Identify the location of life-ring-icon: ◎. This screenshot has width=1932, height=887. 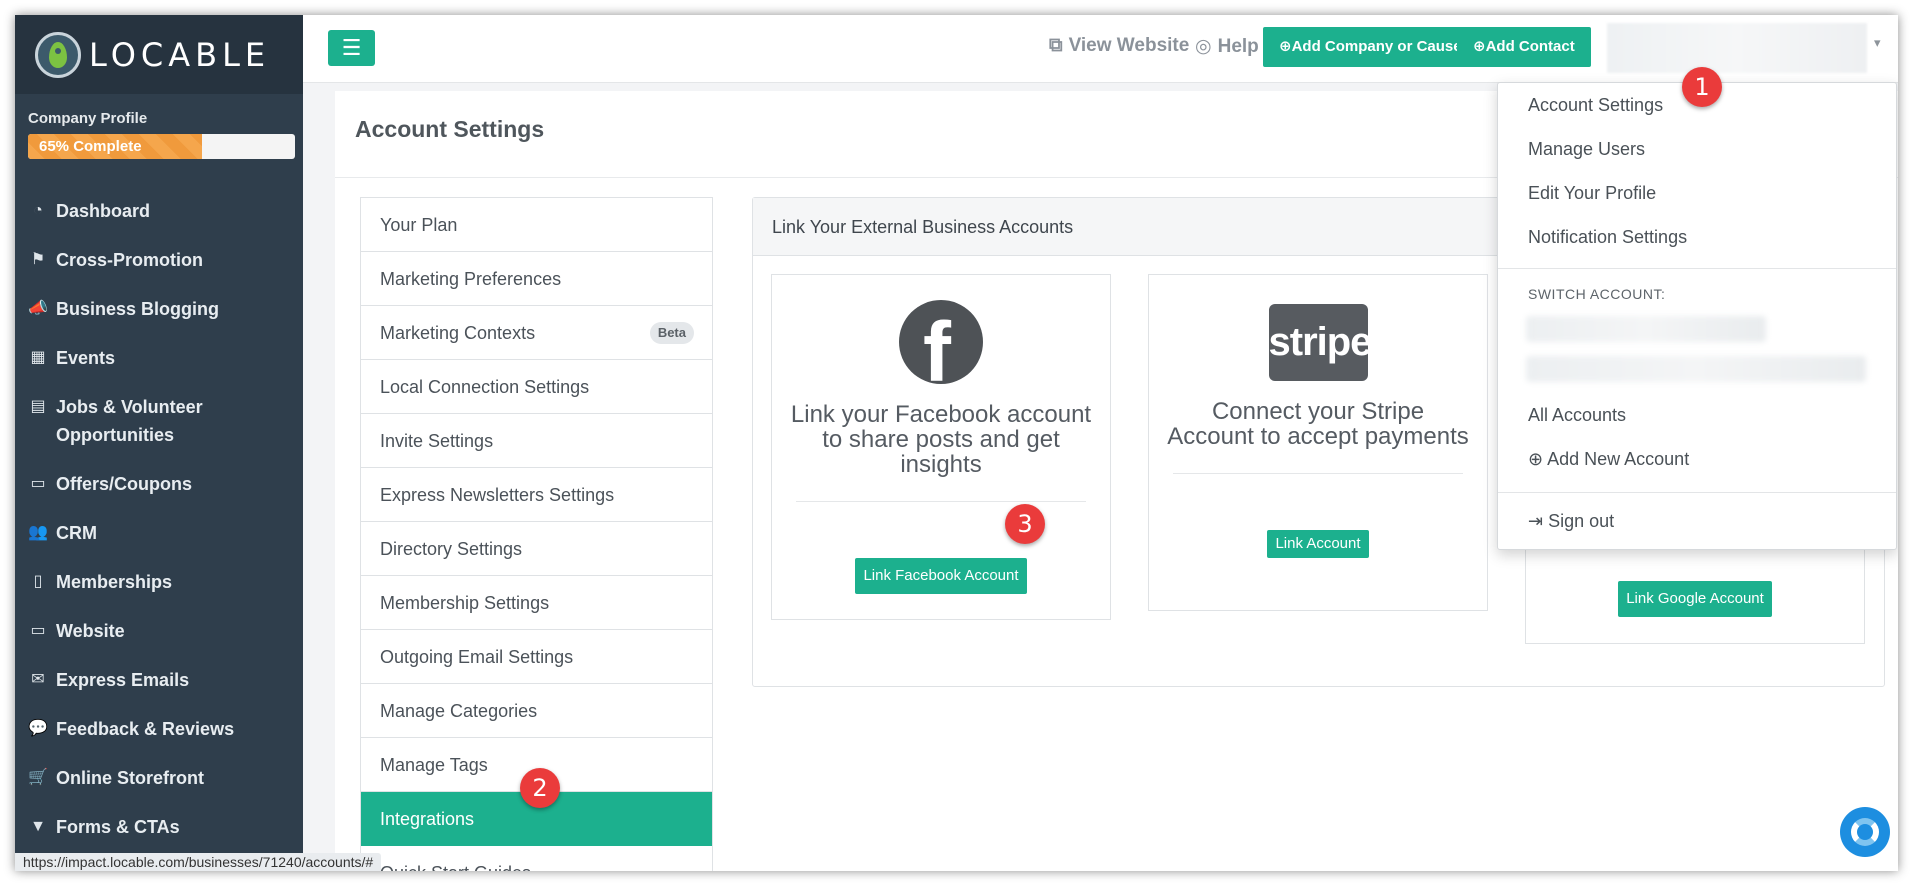
(1203, 46).